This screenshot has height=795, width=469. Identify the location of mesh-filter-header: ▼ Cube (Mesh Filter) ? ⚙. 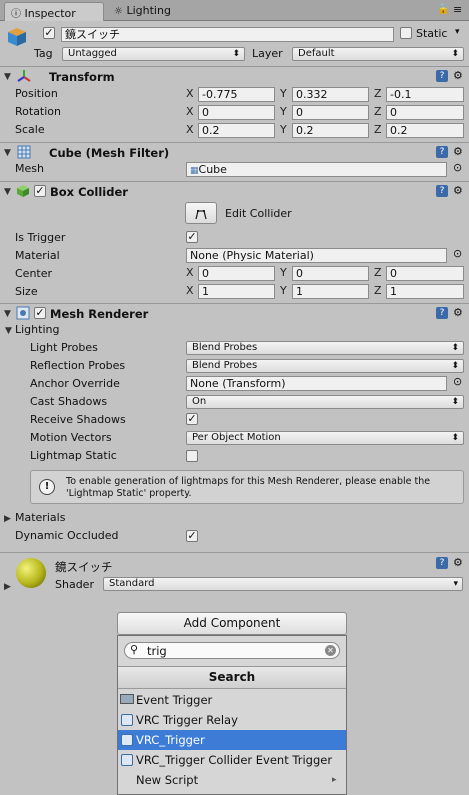
(234, 152).